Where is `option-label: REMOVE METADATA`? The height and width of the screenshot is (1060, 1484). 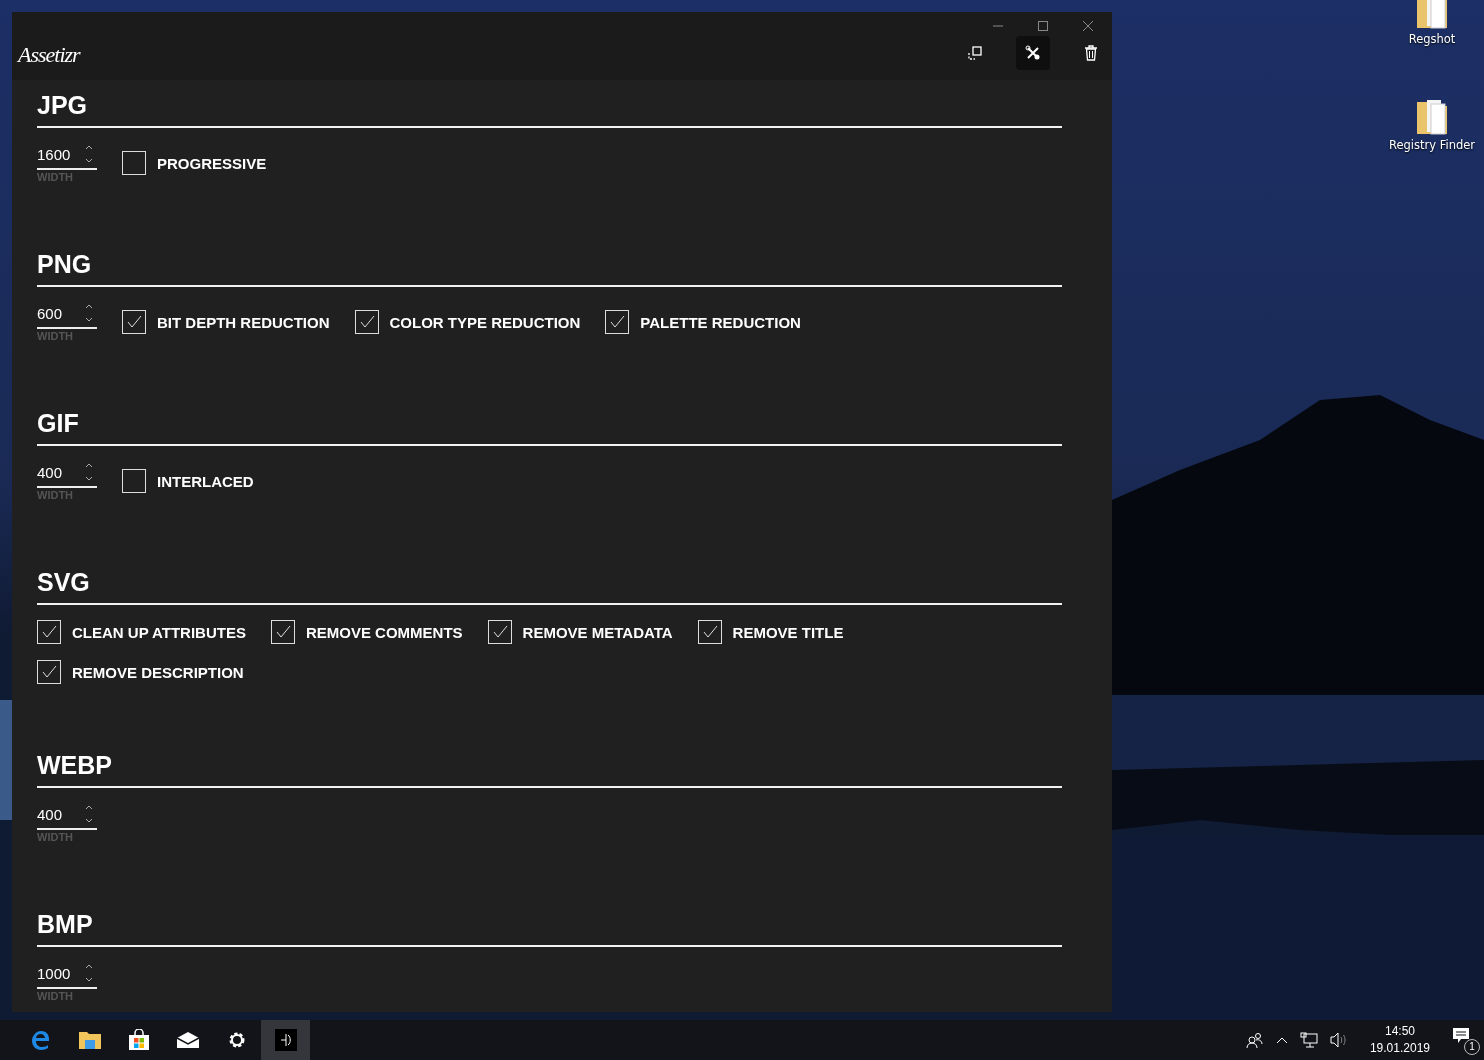
option-label: REMOVE METADATA is located at coordinates (597, 632).